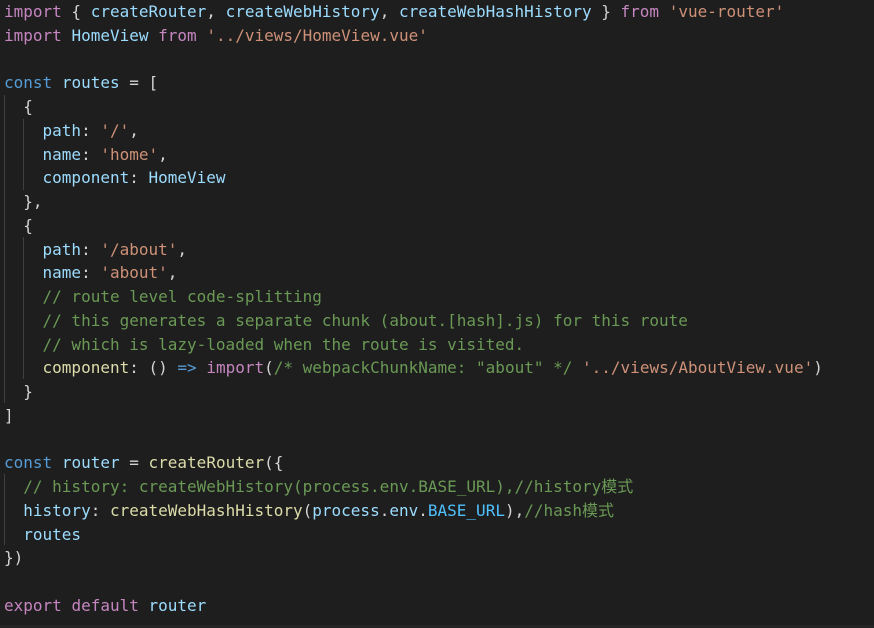 The image size is (874, 628). What do you see at coordinates (569, 510) in the screenshot?
I see `code-token: //hash模式` at bounding box center [569, 510].